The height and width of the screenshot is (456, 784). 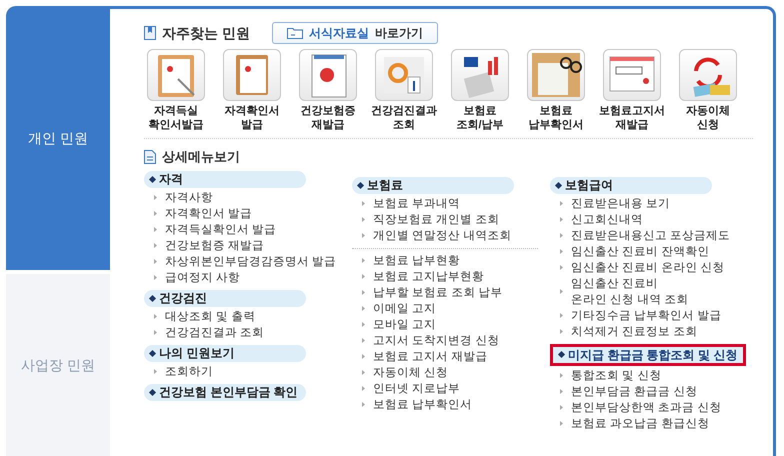 I want to click on menu-link: 인터넷 지로납부, so click(x=445, y=388).